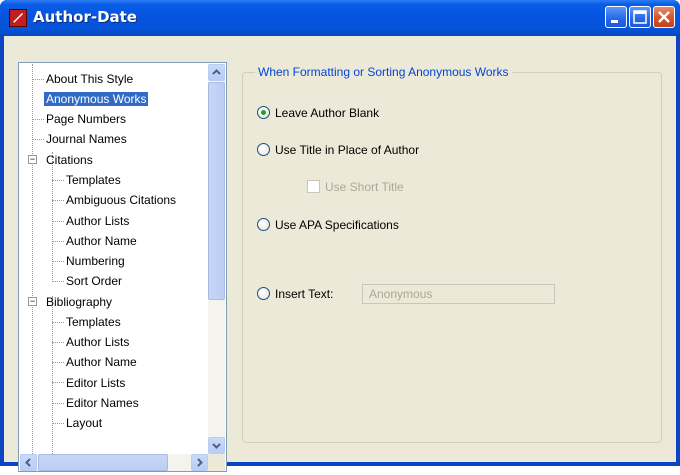 The height and width of the screenshot is (475, 680). What do you see at coordinates (364, 187) in the screenshot?
I see `use-short-title-label: Use Short Title` at bounding box center [364, 187].